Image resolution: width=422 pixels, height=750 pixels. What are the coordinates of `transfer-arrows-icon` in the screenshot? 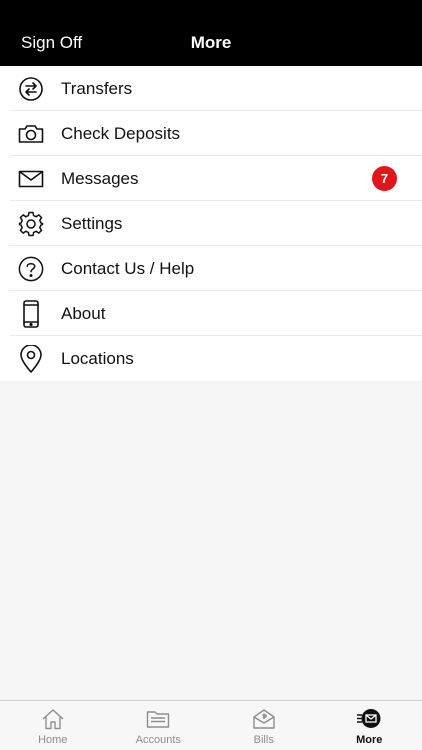 It's located at (31, 89).